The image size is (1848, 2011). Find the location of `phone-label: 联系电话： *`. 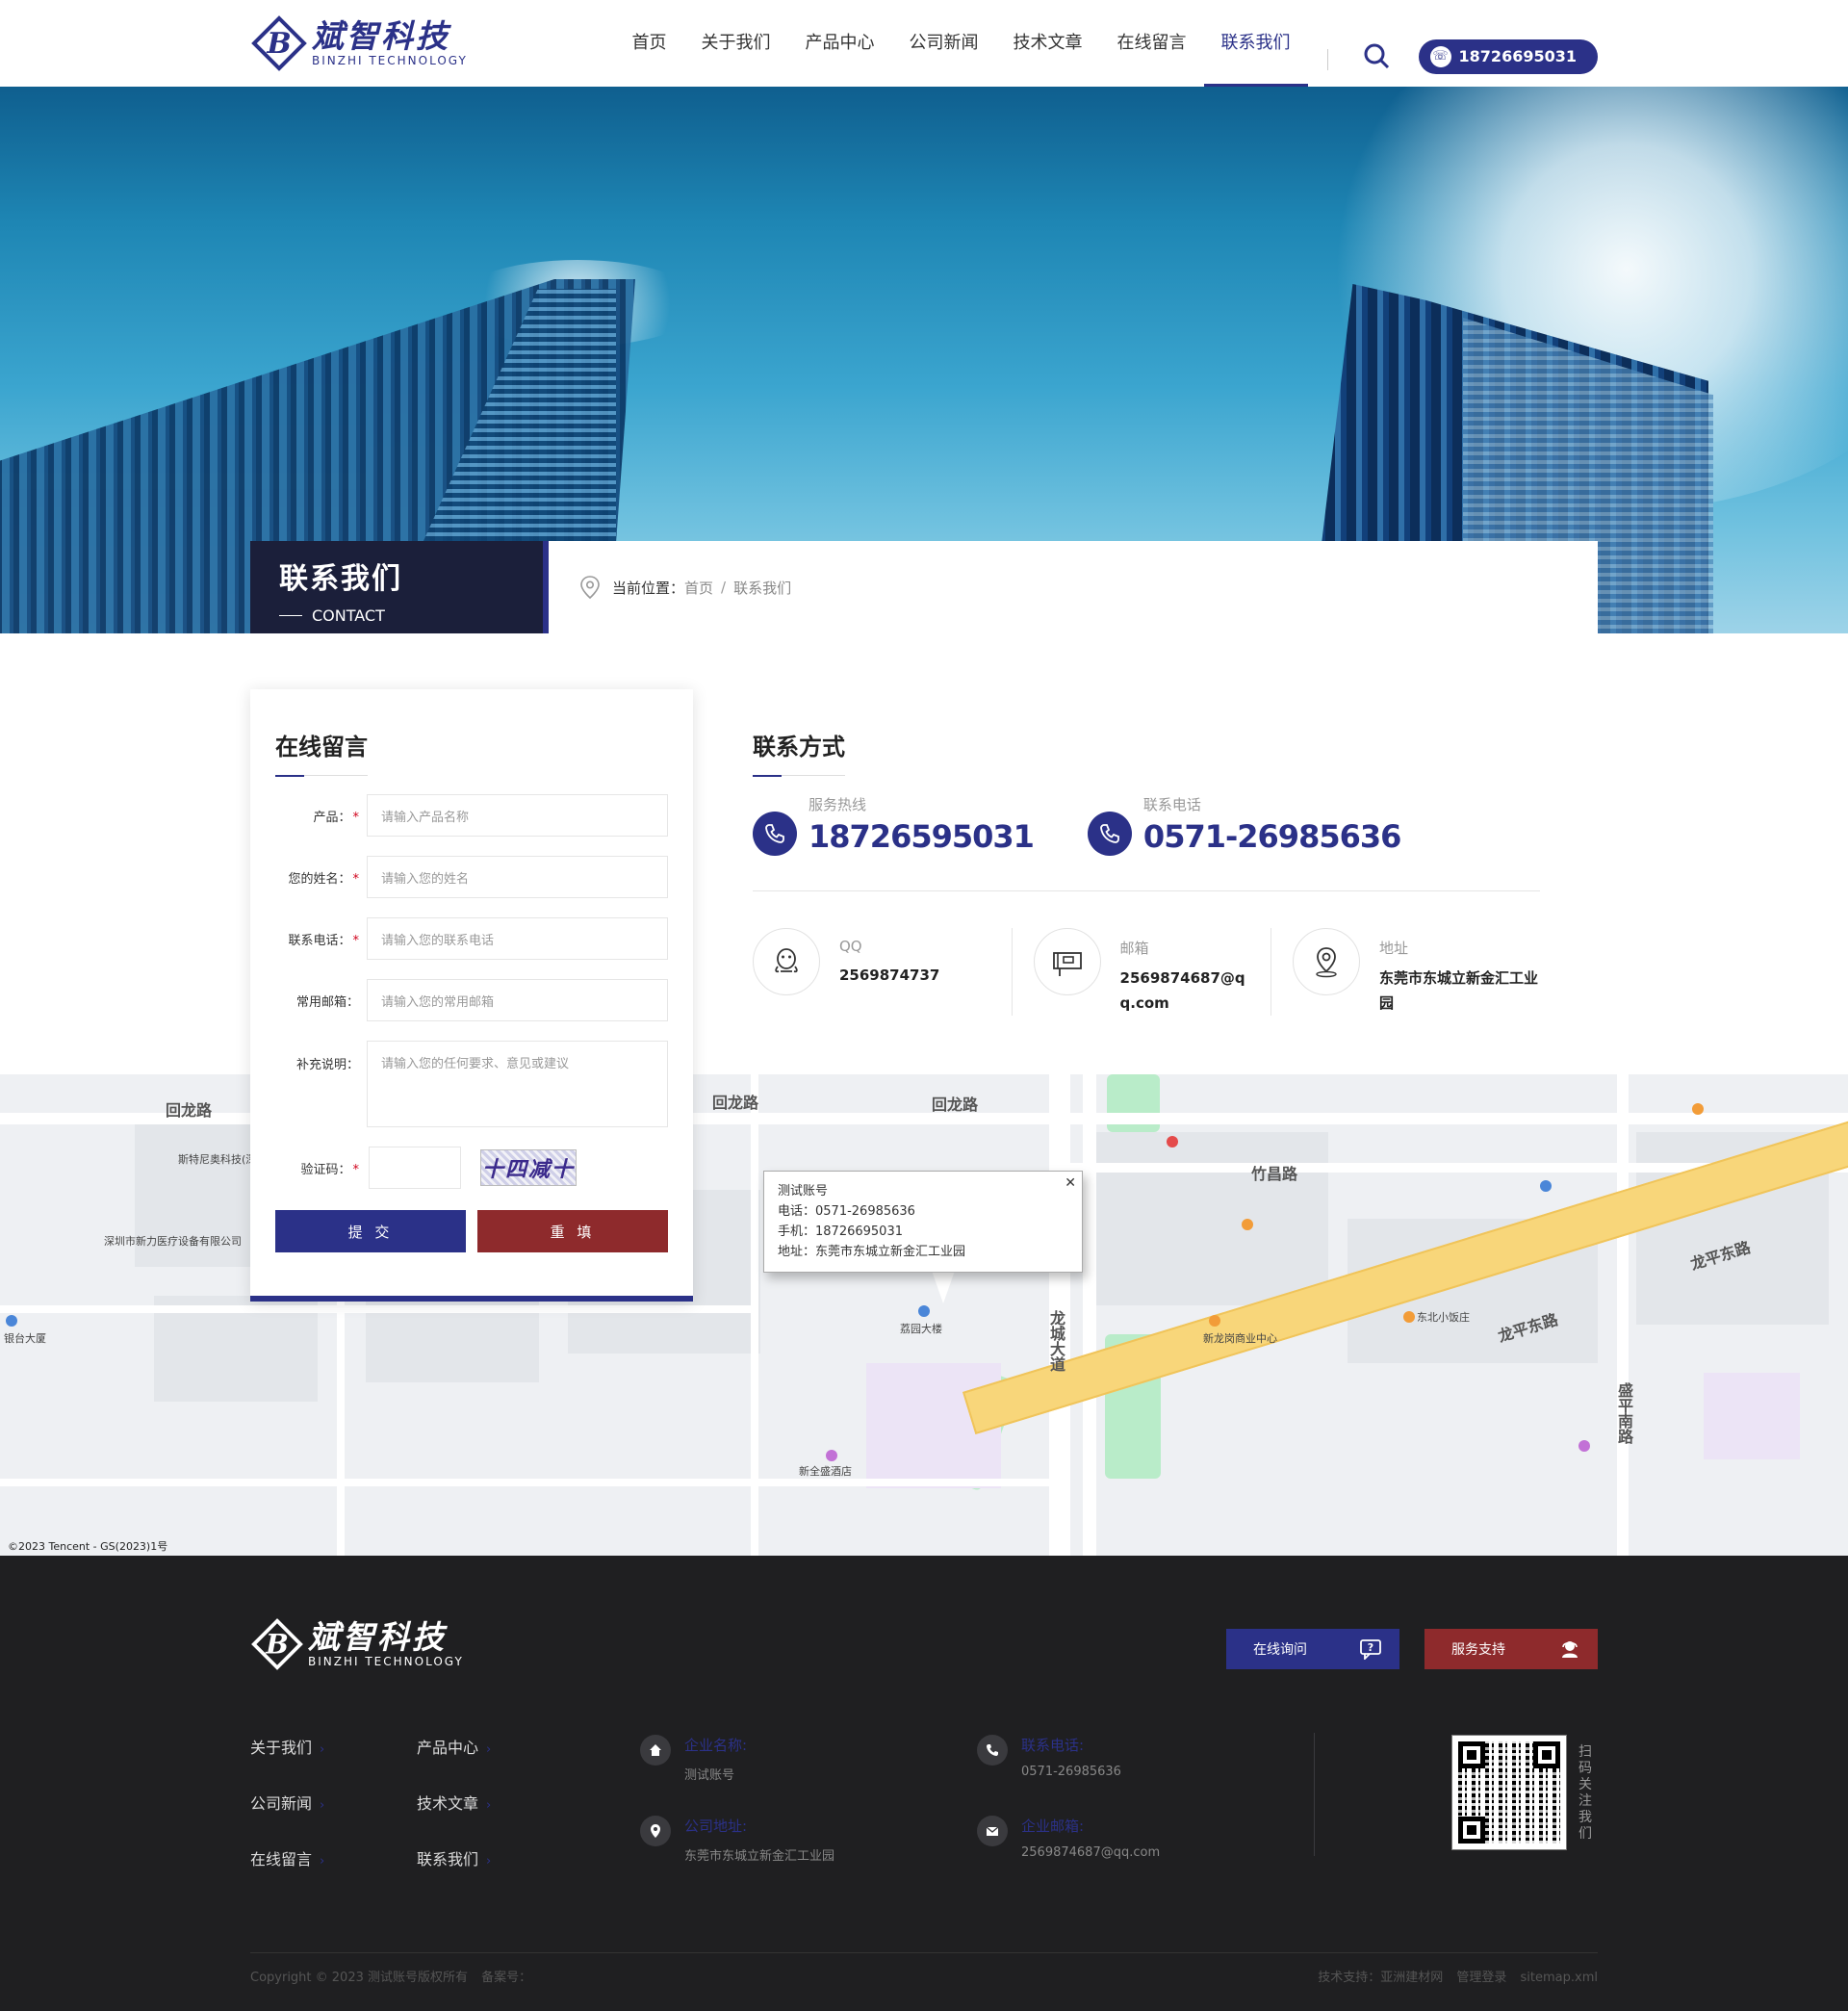

phone-label: 联系电话： * is located at coordinates (323, 940).